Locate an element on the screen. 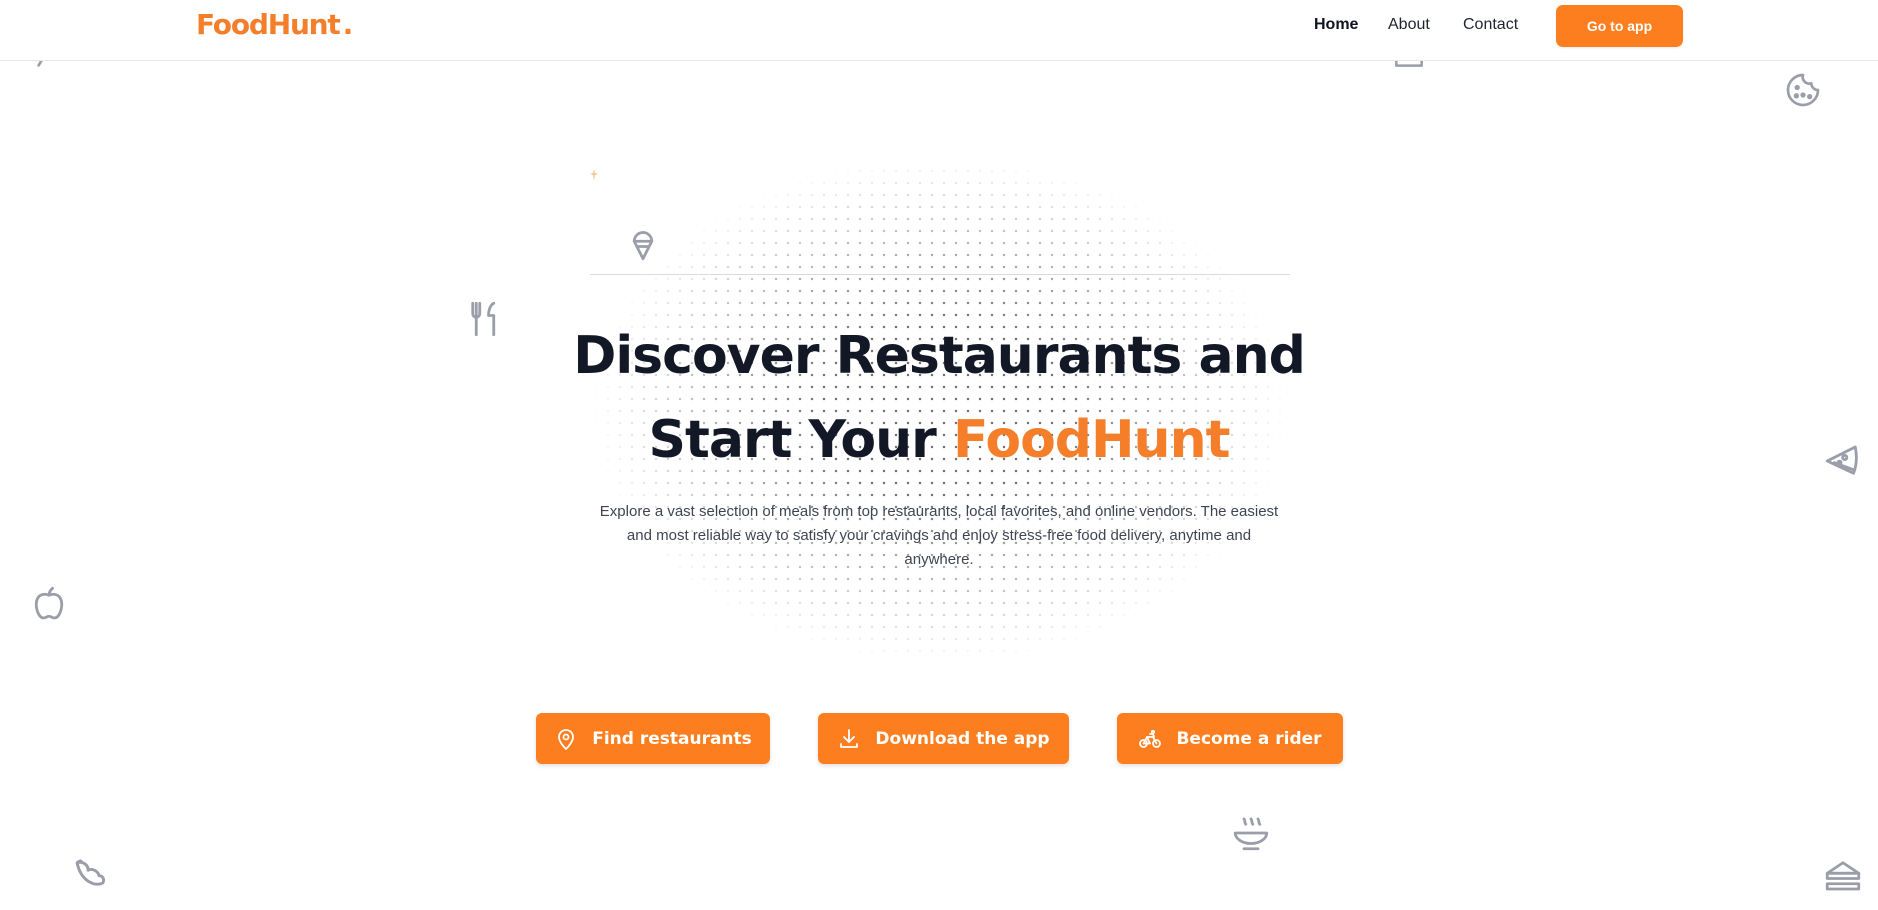 This screenshot has width=1878, height=910. hero-title-prefix: Start Your is located at coordinates (800, 440).